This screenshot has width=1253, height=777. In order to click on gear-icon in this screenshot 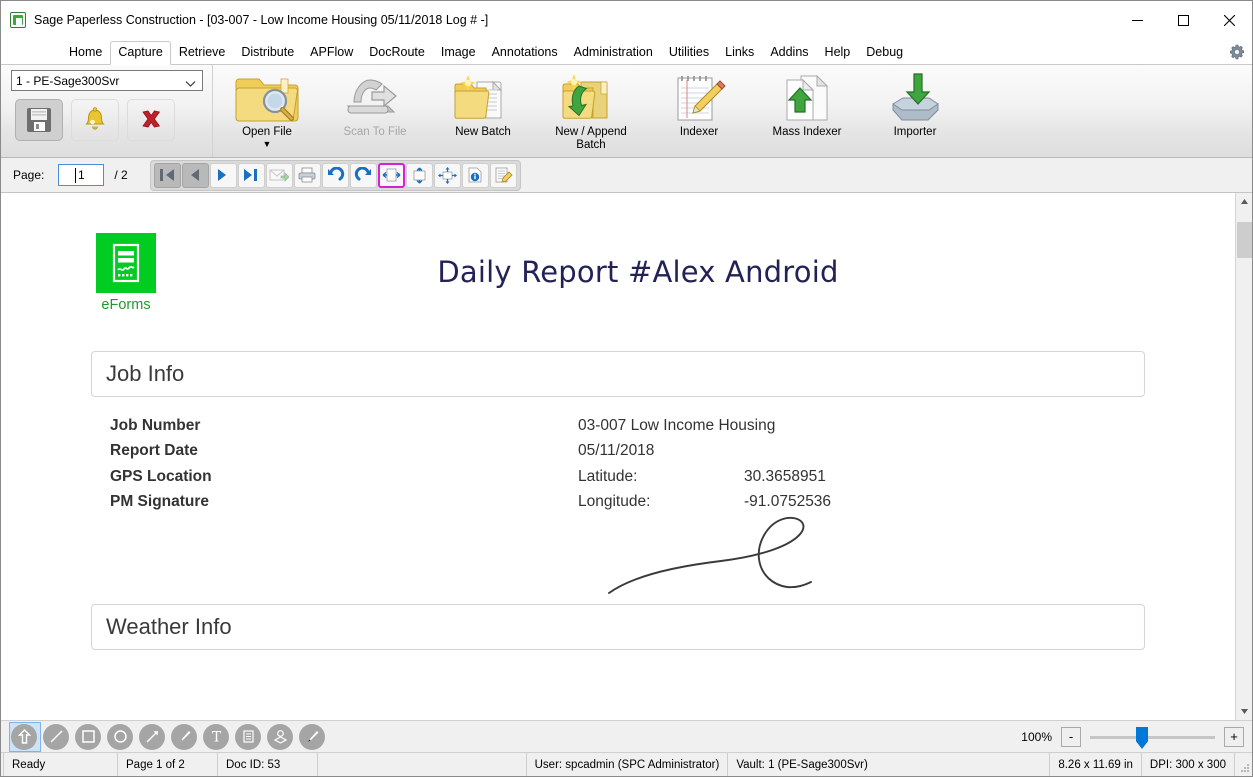, I will do `click(1237, 52)`.